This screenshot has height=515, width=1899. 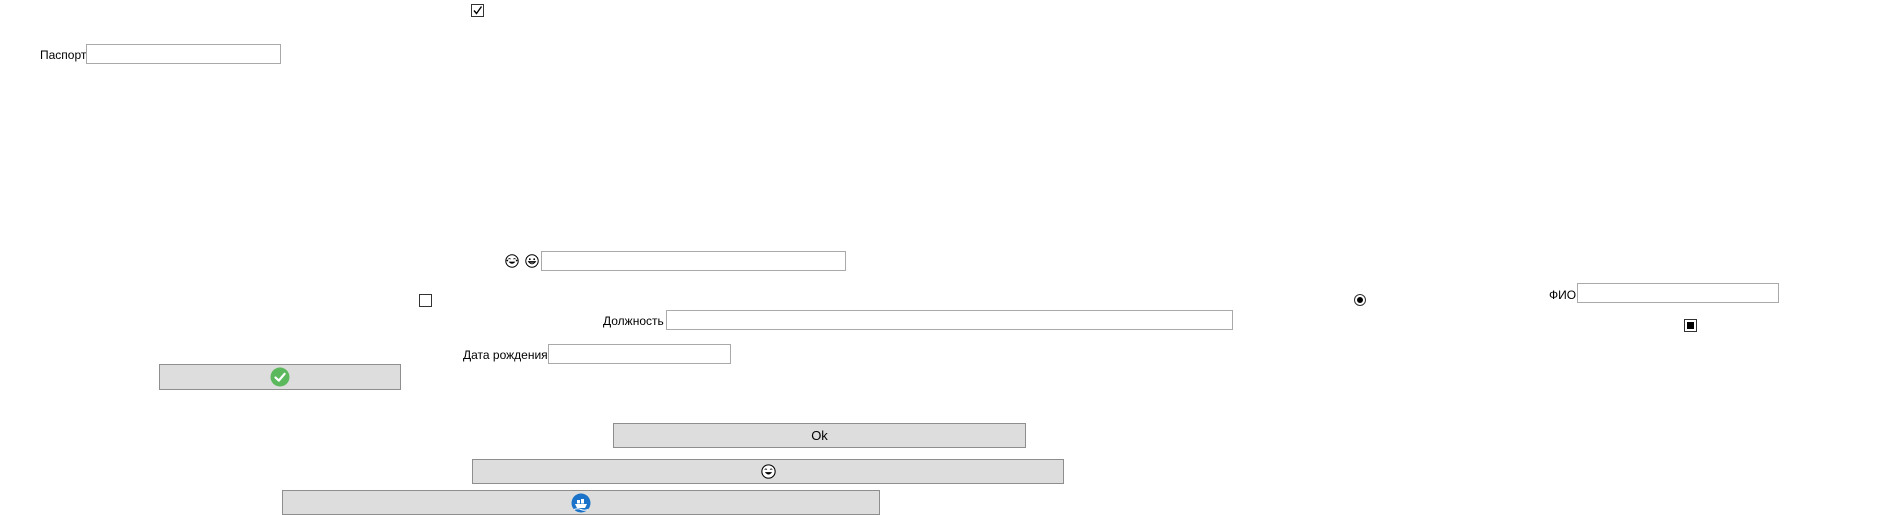 I want to click on emoji-text-field, so click(x=693, y=261).